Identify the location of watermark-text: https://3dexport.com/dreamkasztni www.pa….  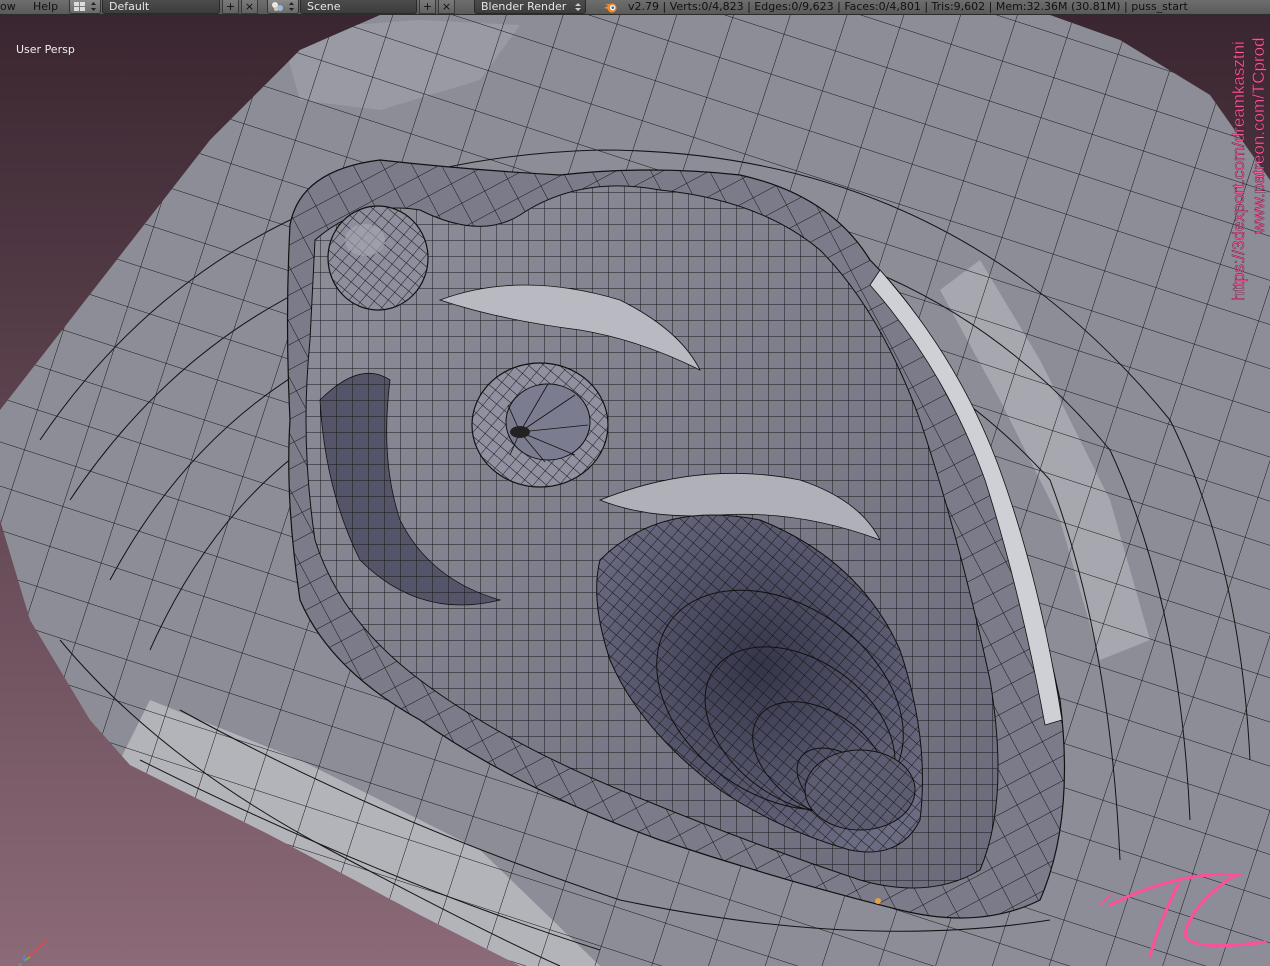
(1247, 169).